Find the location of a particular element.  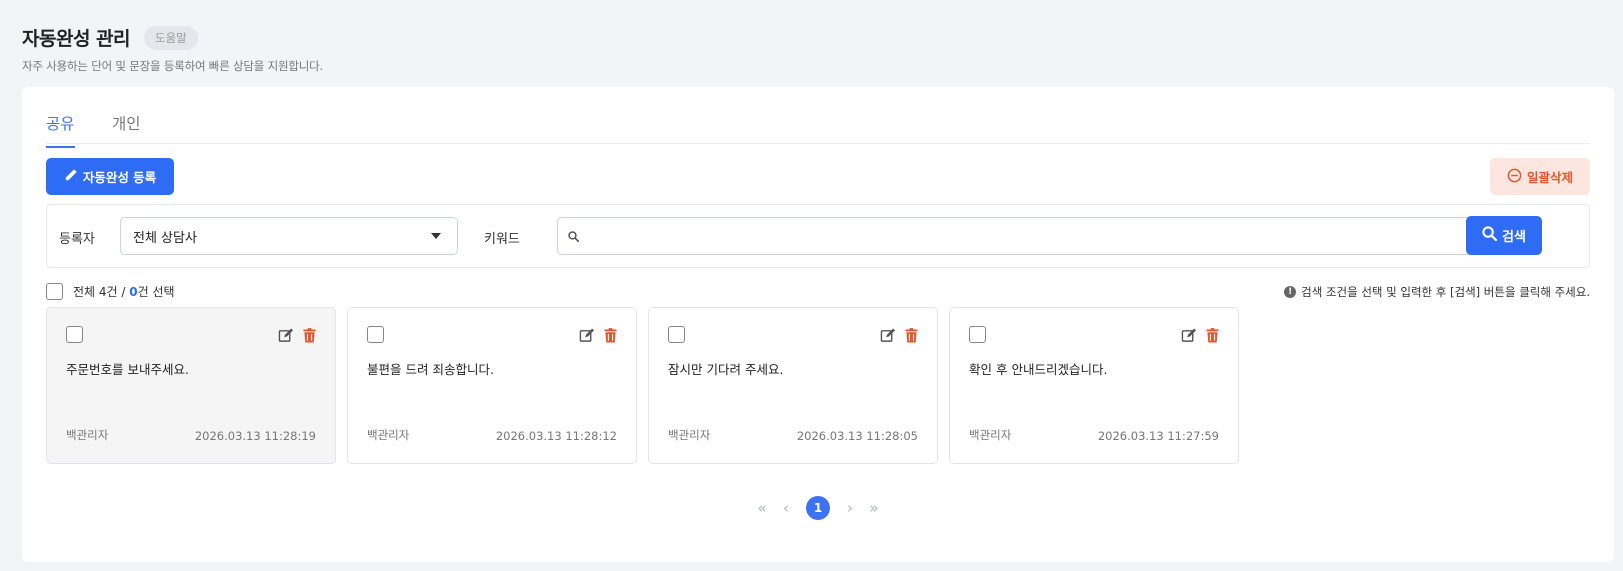

search-button-label: 검색 is located at coordinates (1514, 237).